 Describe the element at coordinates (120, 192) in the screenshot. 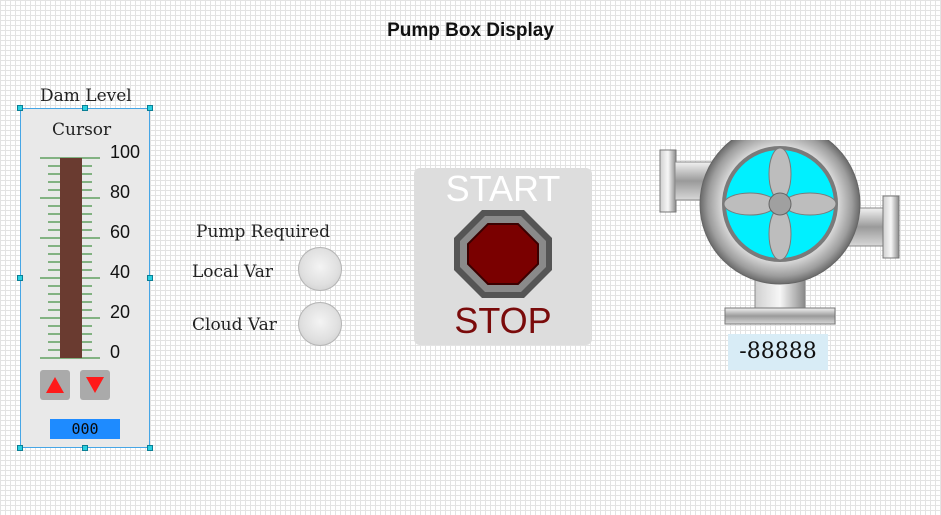

I see `scale-label-80: 80` at that location.